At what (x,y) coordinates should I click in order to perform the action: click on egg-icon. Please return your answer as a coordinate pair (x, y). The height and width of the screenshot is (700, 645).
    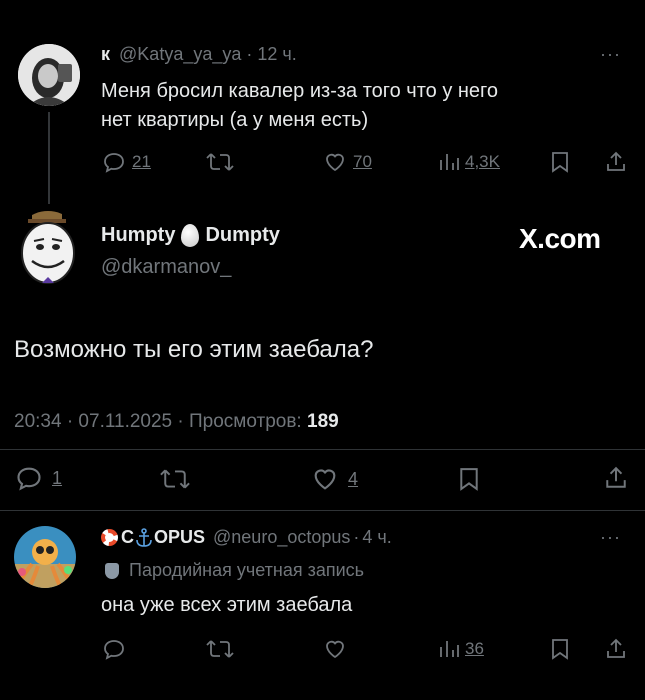
    Looking at the image, I should click on (190, 235).